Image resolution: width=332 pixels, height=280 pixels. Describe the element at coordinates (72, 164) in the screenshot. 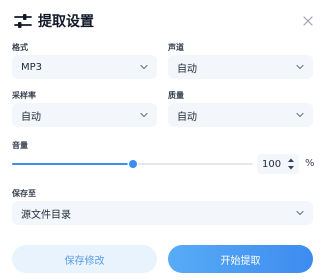

I see `slider-fill` at that location.